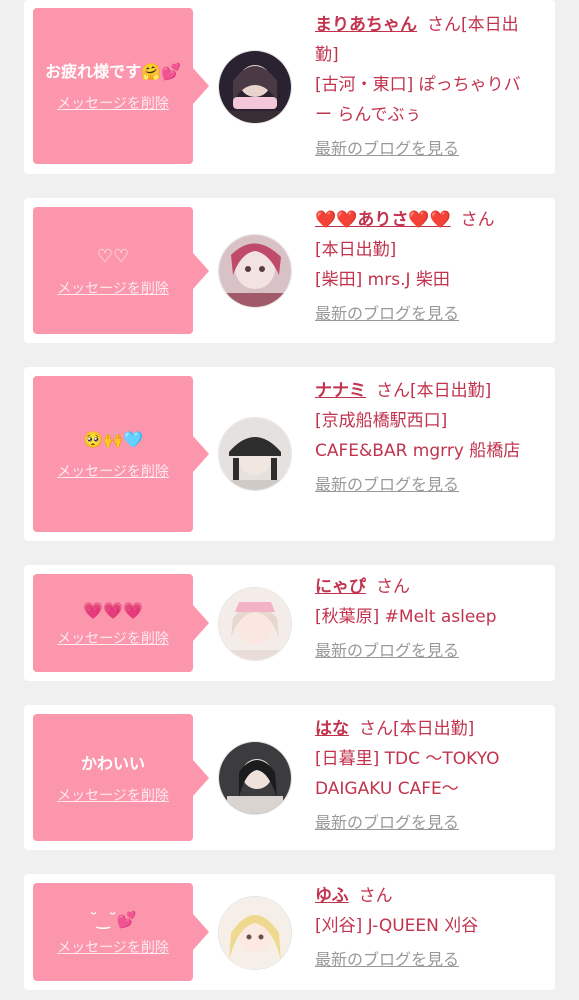  What do you see at coordinates (121, 270) in the screenshot?
I see `message-bubble: ♡♡ メッセージを削除` at bounding box center [121, 270].